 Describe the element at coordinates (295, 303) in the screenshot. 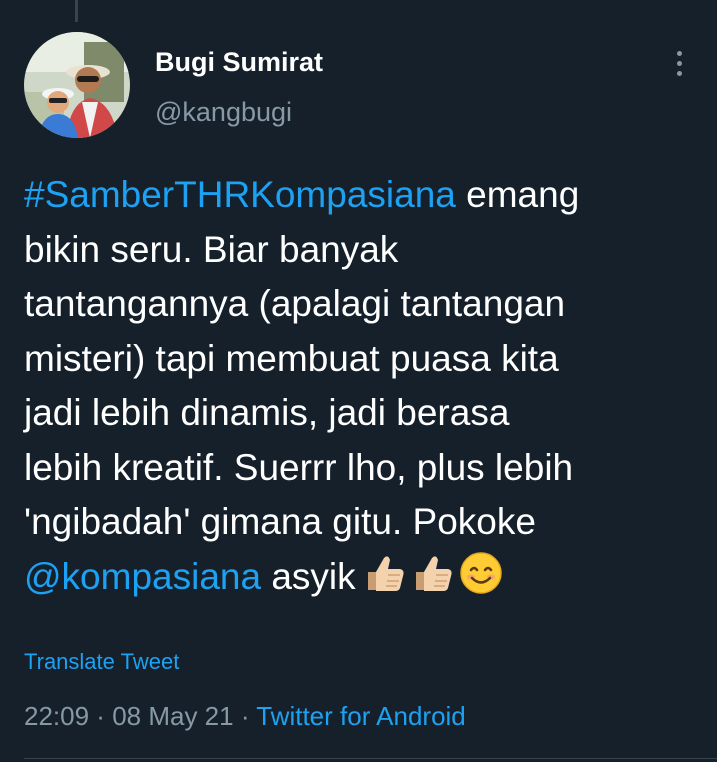

I see `tweet-line: tantangannya (apalagi tantangan` at that location.